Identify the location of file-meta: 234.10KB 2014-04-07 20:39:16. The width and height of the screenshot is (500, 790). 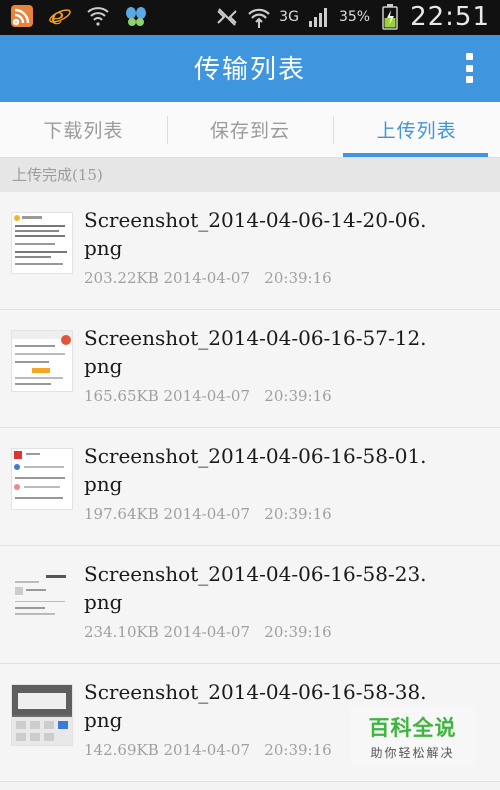
(208, 632).